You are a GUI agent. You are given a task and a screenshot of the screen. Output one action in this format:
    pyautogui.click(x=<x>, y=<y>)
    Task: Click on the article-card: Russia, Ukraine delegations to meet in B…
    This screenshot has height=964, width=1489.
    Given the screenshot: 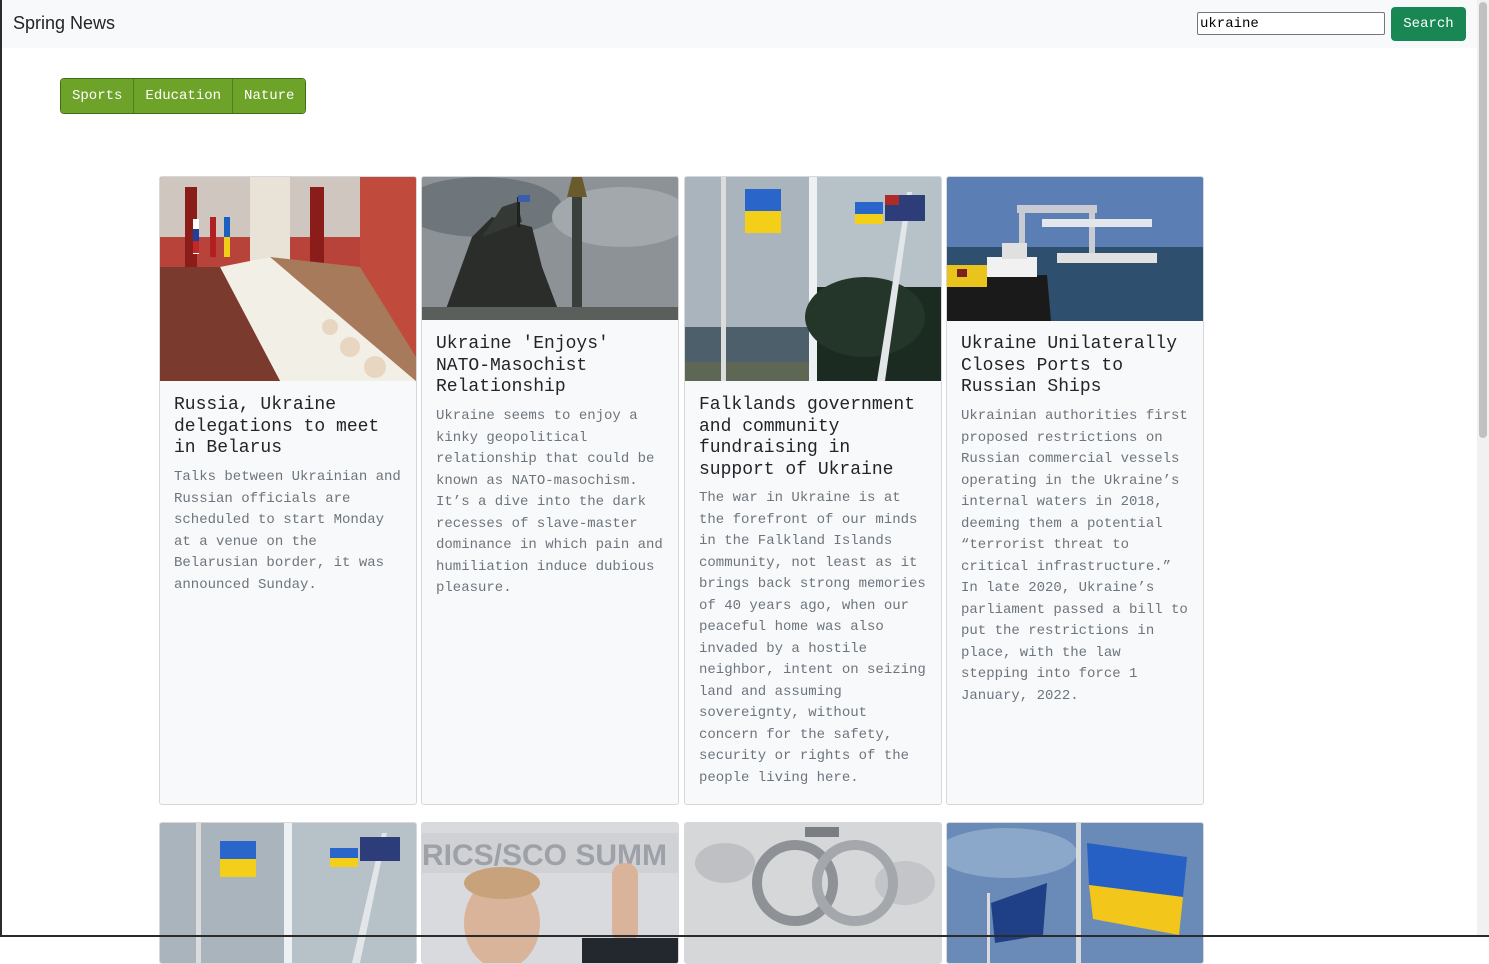 What is the action you would take?
    pyautogui.click(x=288, y=490)
    